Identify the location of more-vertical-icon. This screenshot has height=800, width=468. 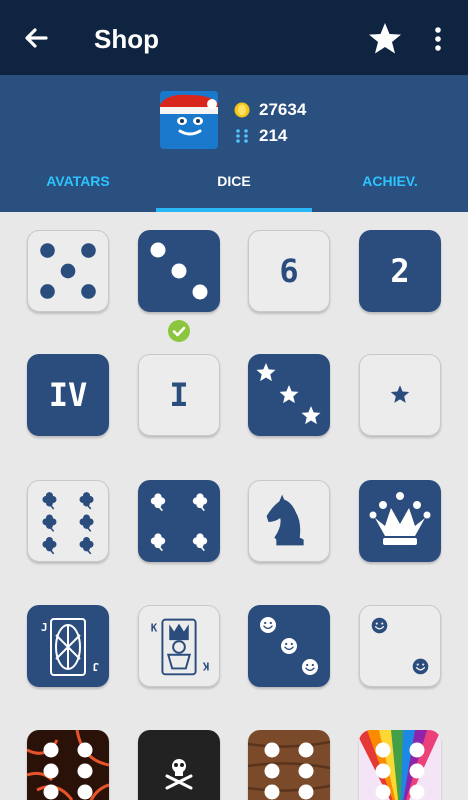
(438, 39).